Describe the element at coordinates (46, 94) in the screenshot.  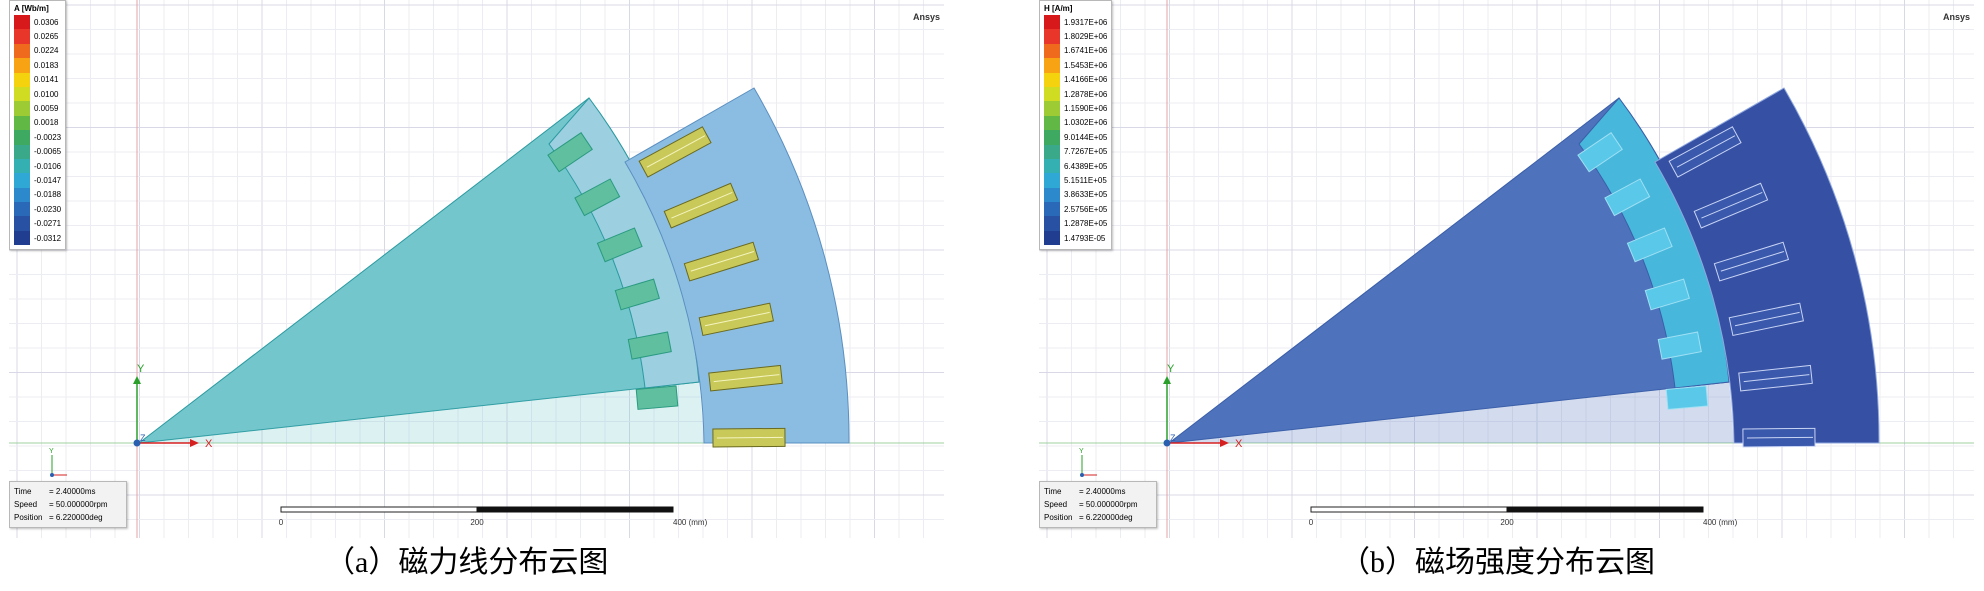
I see `legend-value: 0.0100` at that location.